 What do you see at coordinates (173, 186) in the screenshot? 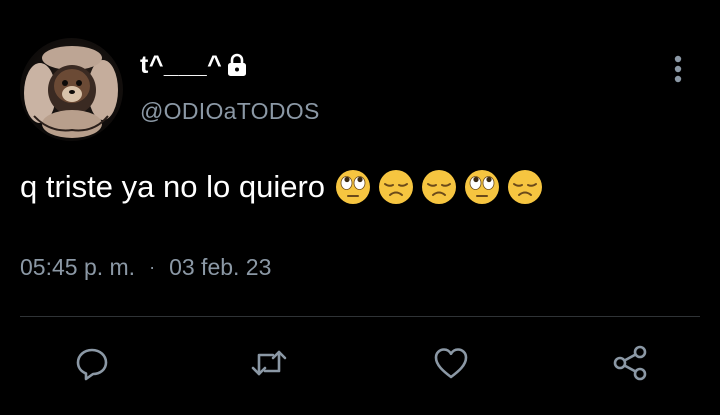
I see `tweet-text-content: q triste ya no lo quiero` at bounding box center [173, 186].